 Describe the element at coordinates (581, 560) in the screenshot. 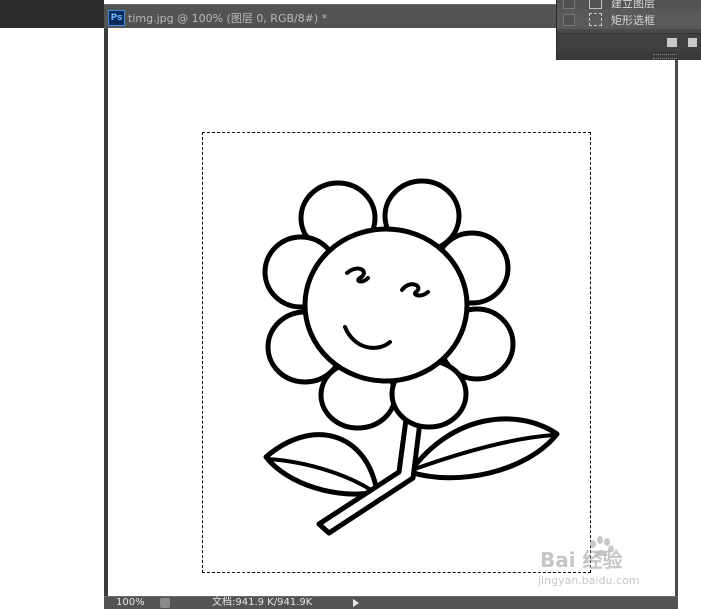

I see `watermark-brand: Bai 经验` at that location.